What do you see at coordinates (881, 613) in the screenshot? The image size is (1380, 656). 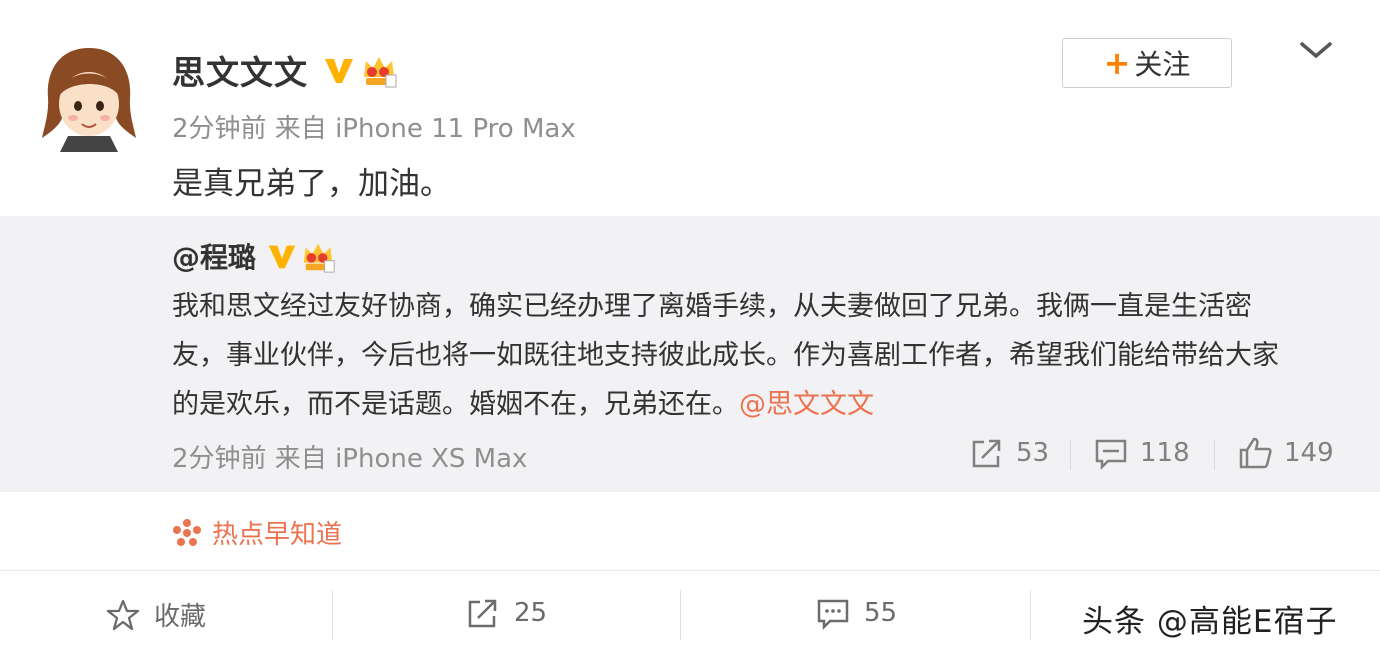 I see `comment-count: 55` at bounding box center [881, 613].